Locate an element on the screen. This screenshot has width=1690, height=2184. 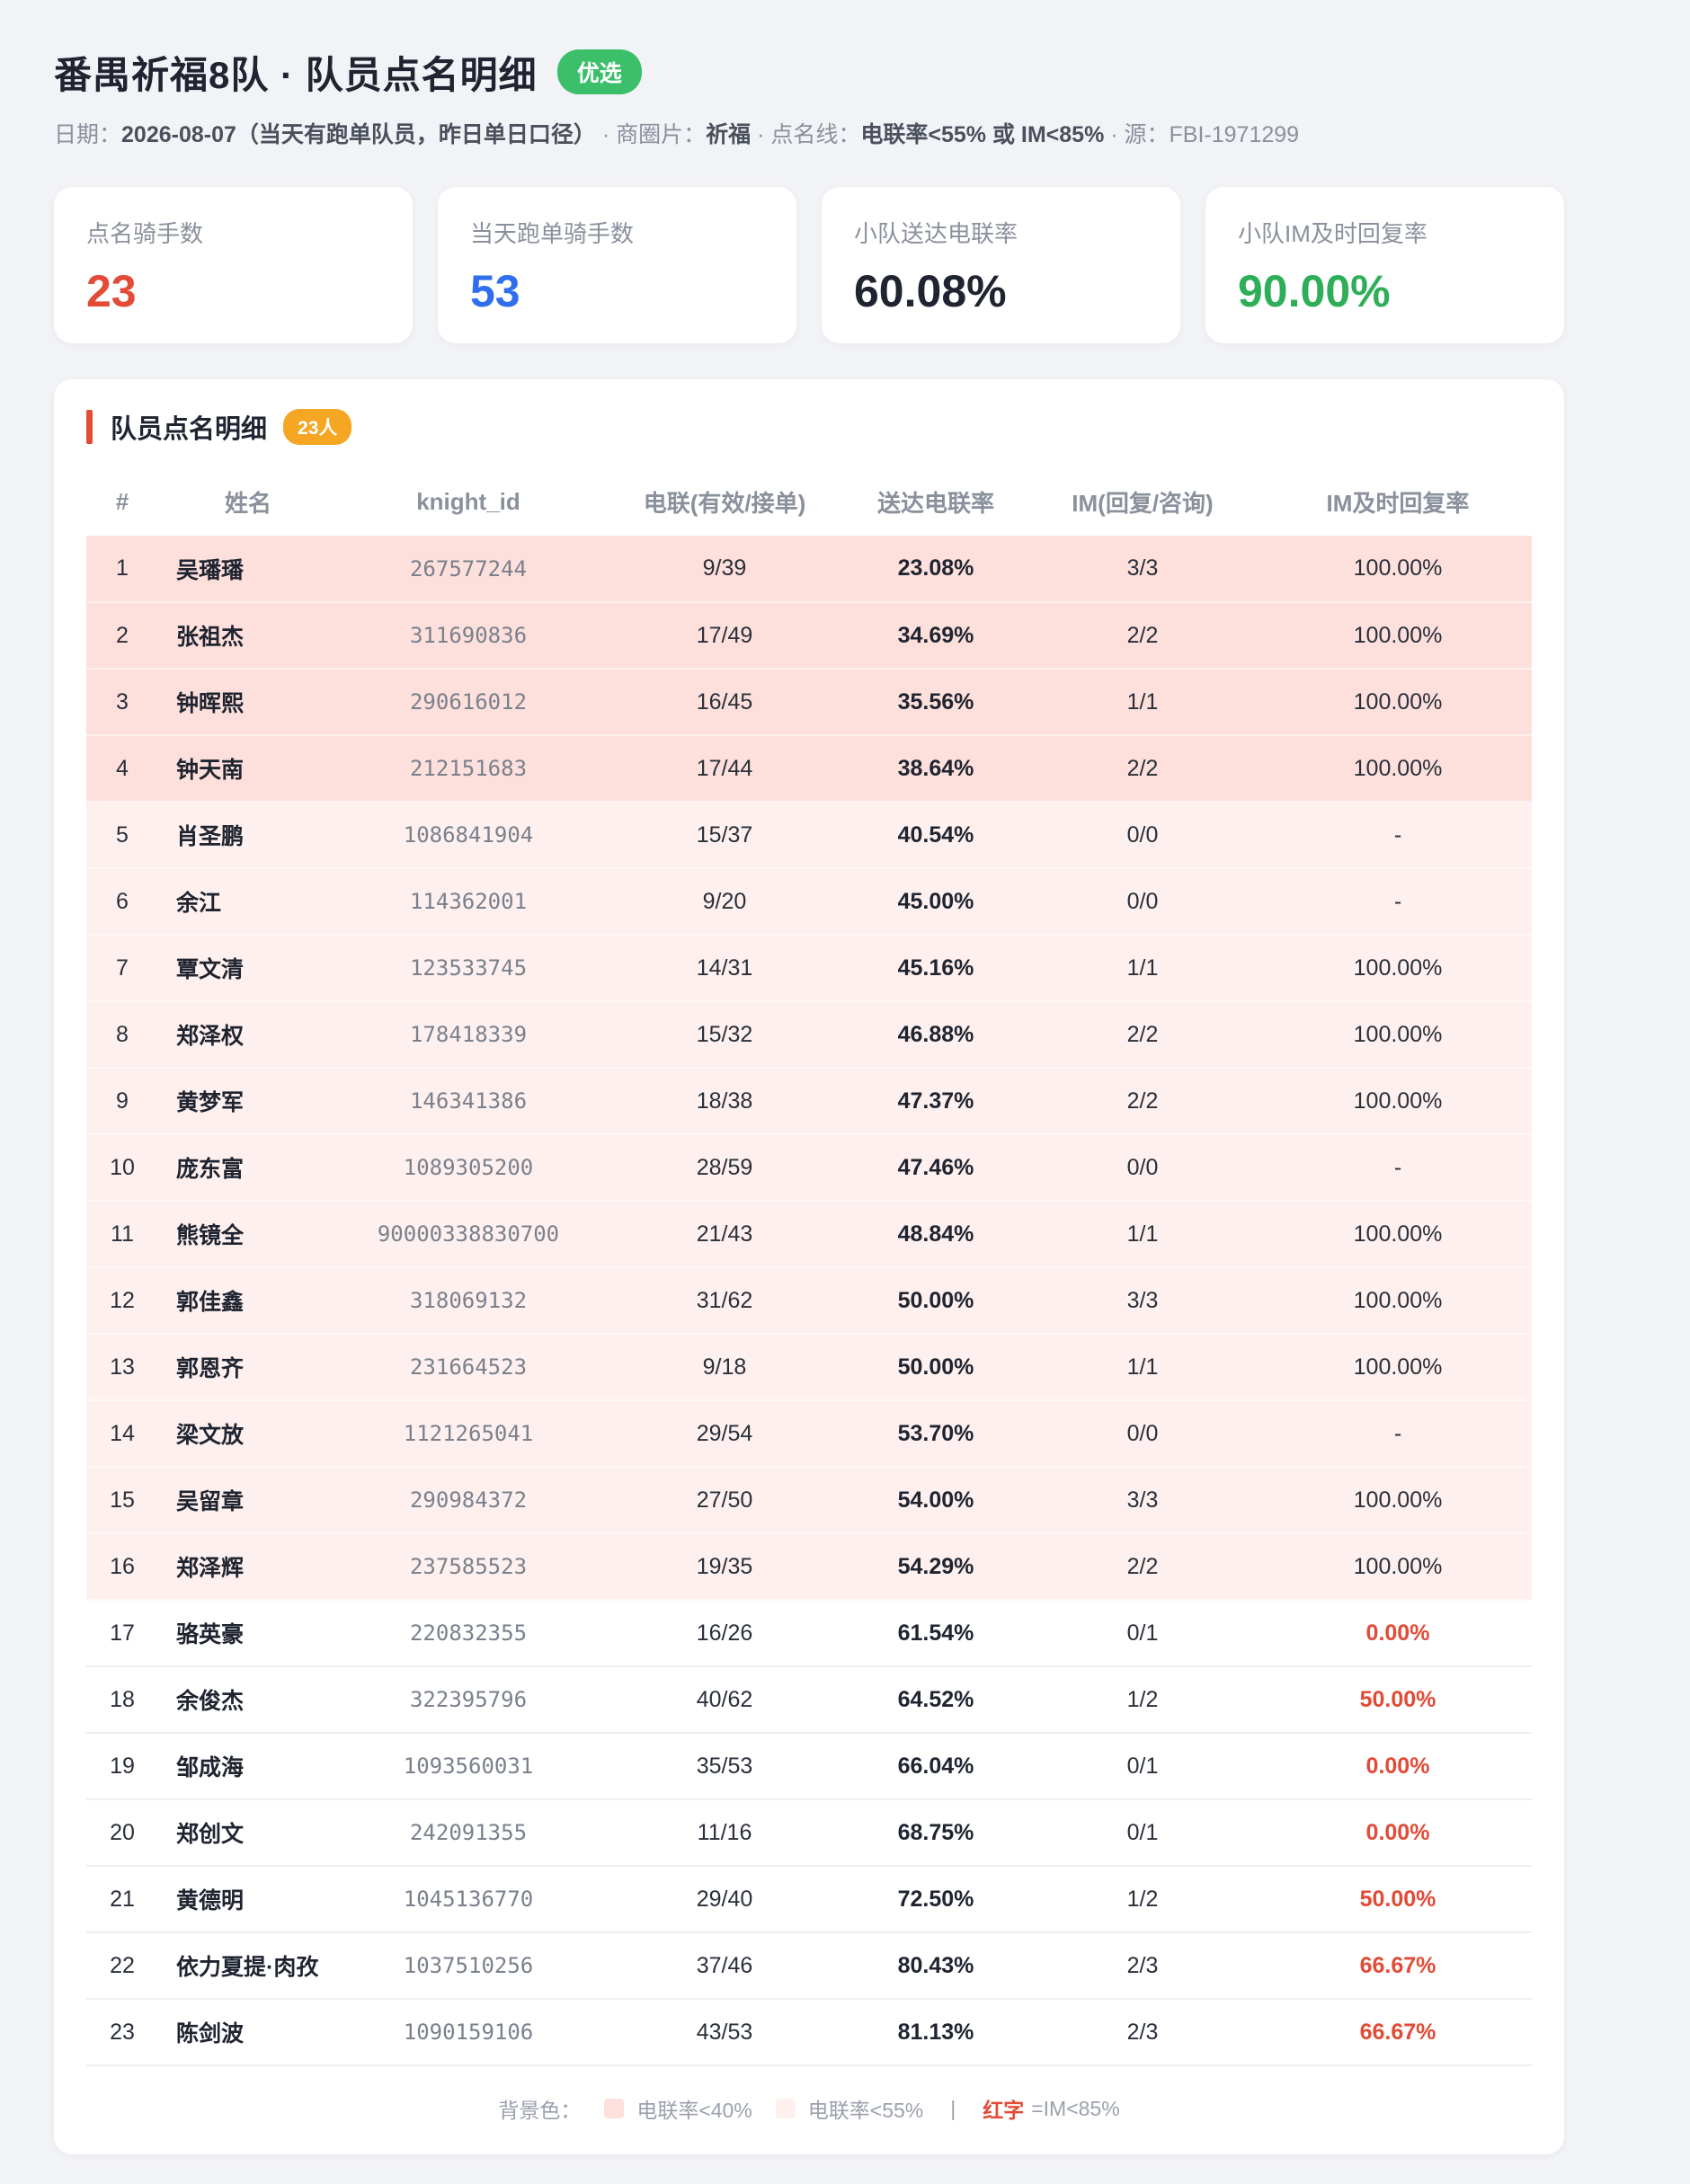
row-index-cell: 2 is located at coordinates (122, 636).